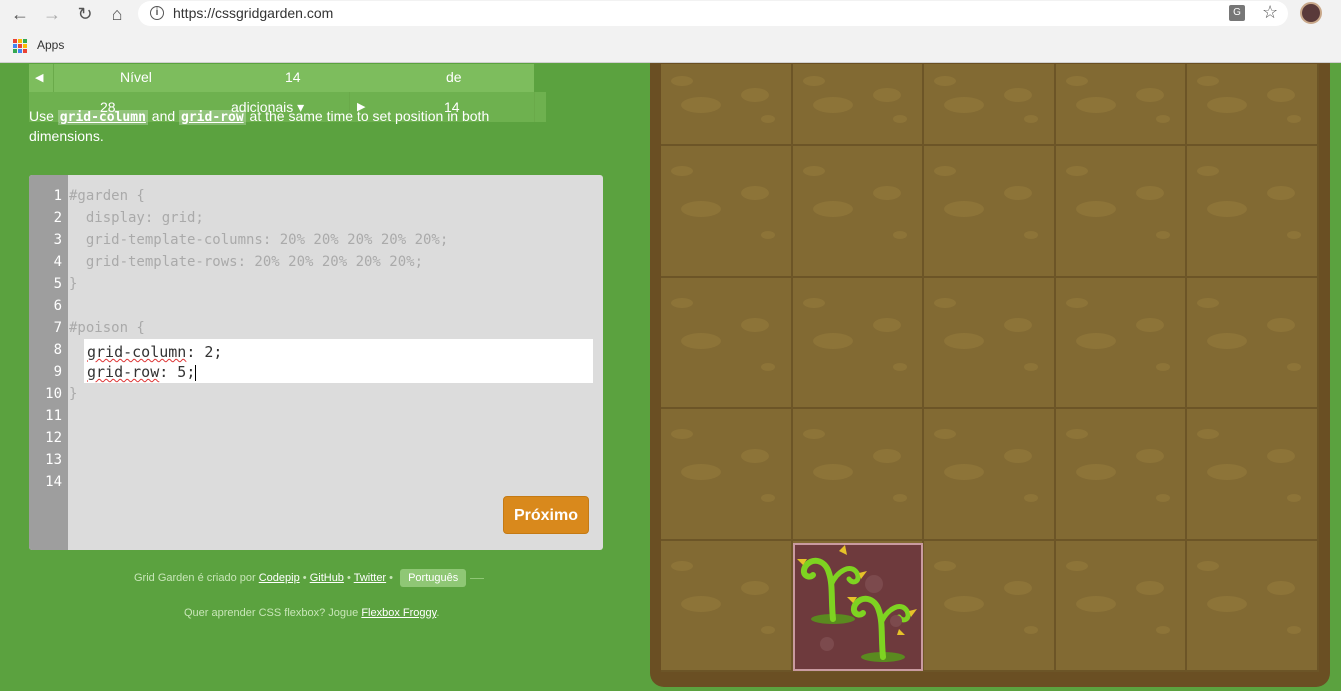 Image resolution: width=1341 pixels, height=691 pixels. I want to click on forward-arrow-icon: →, so click(52, 14).